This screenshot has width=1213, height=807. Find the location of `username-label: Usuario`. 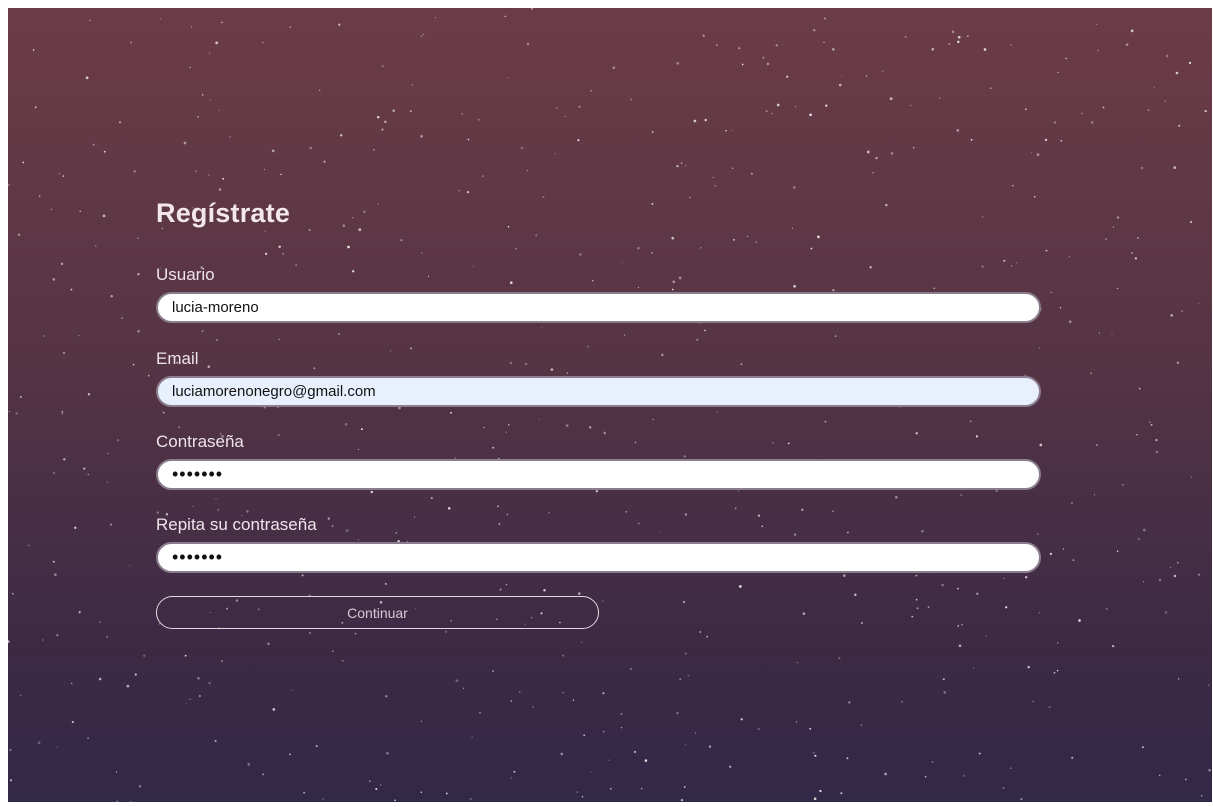

username-label: Usuario is located at coordinates (185, 274).